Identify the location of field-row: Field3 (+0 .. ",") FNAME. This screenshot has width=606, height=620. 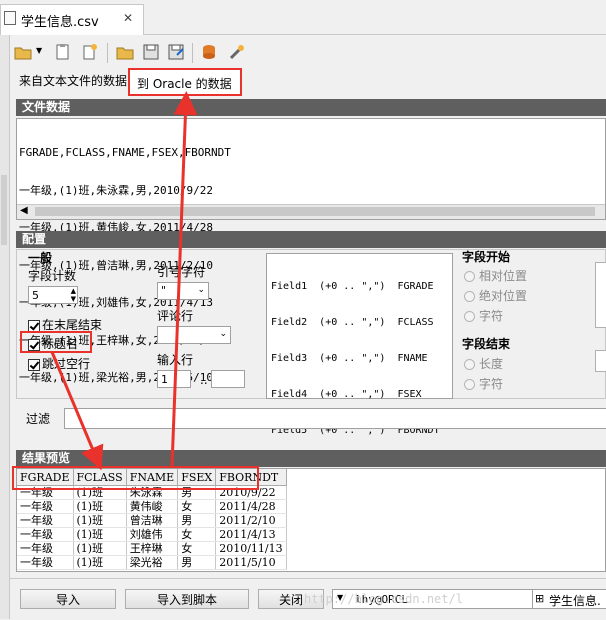
(355, 359).